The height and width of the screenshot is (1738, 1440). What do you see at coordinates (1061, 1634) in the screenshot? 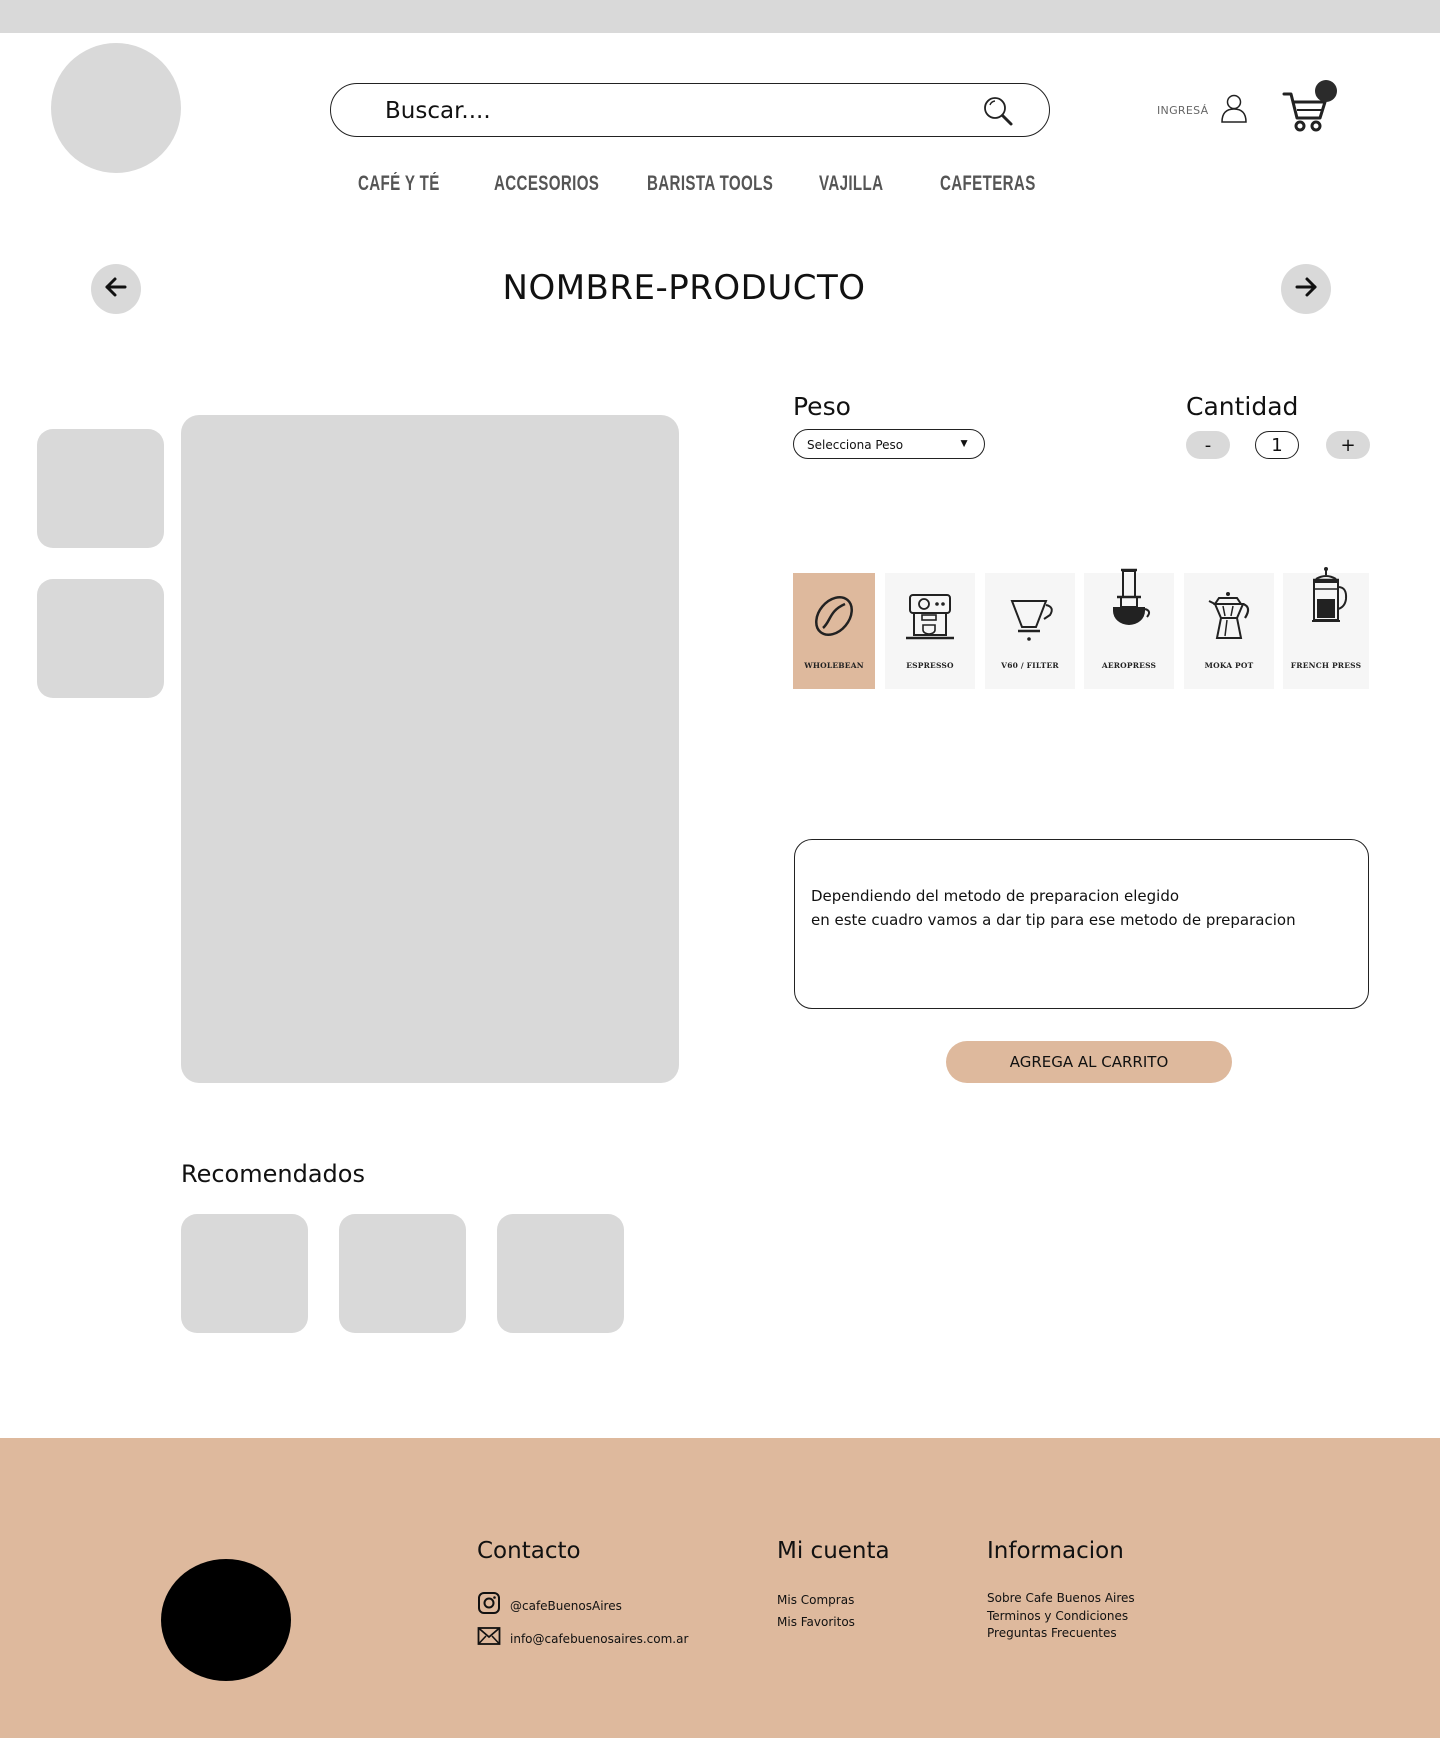
I see `footer-link-preguntas: Preguntas Frecuentes` at bounding box center [1061, 1634].